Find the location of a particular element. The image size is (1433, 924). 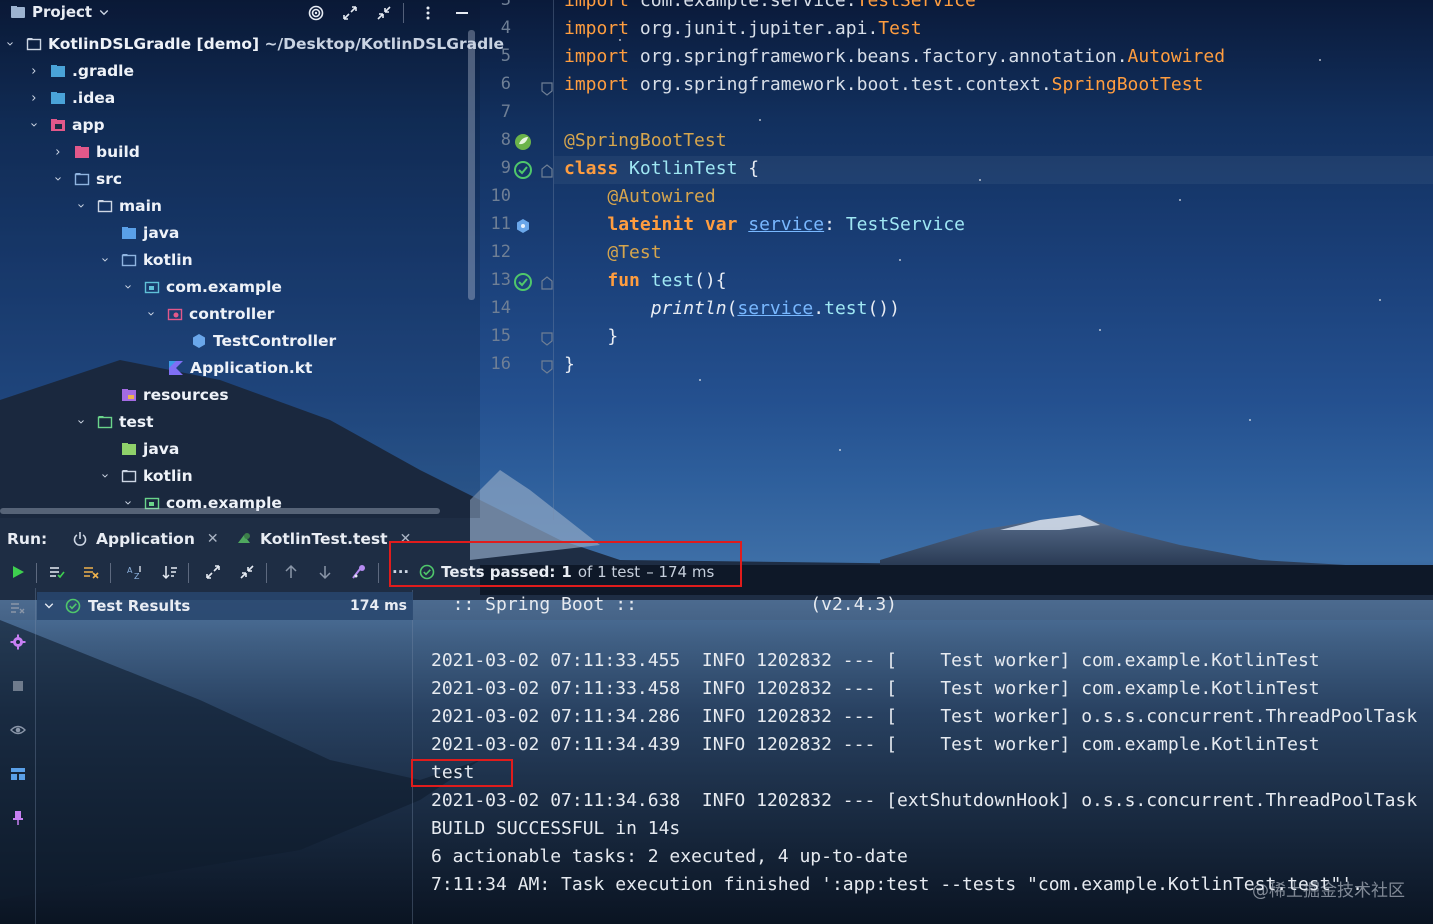

tree-item-main-java: java is located at coordinates (140, 233).